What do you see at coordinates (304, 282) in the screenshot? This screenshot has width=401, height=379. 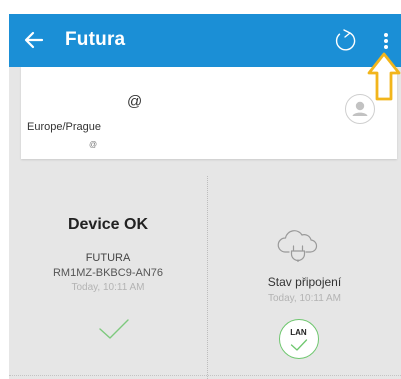 I see `connection-status-label: Stav připojení` at bounding box center [304, 282].